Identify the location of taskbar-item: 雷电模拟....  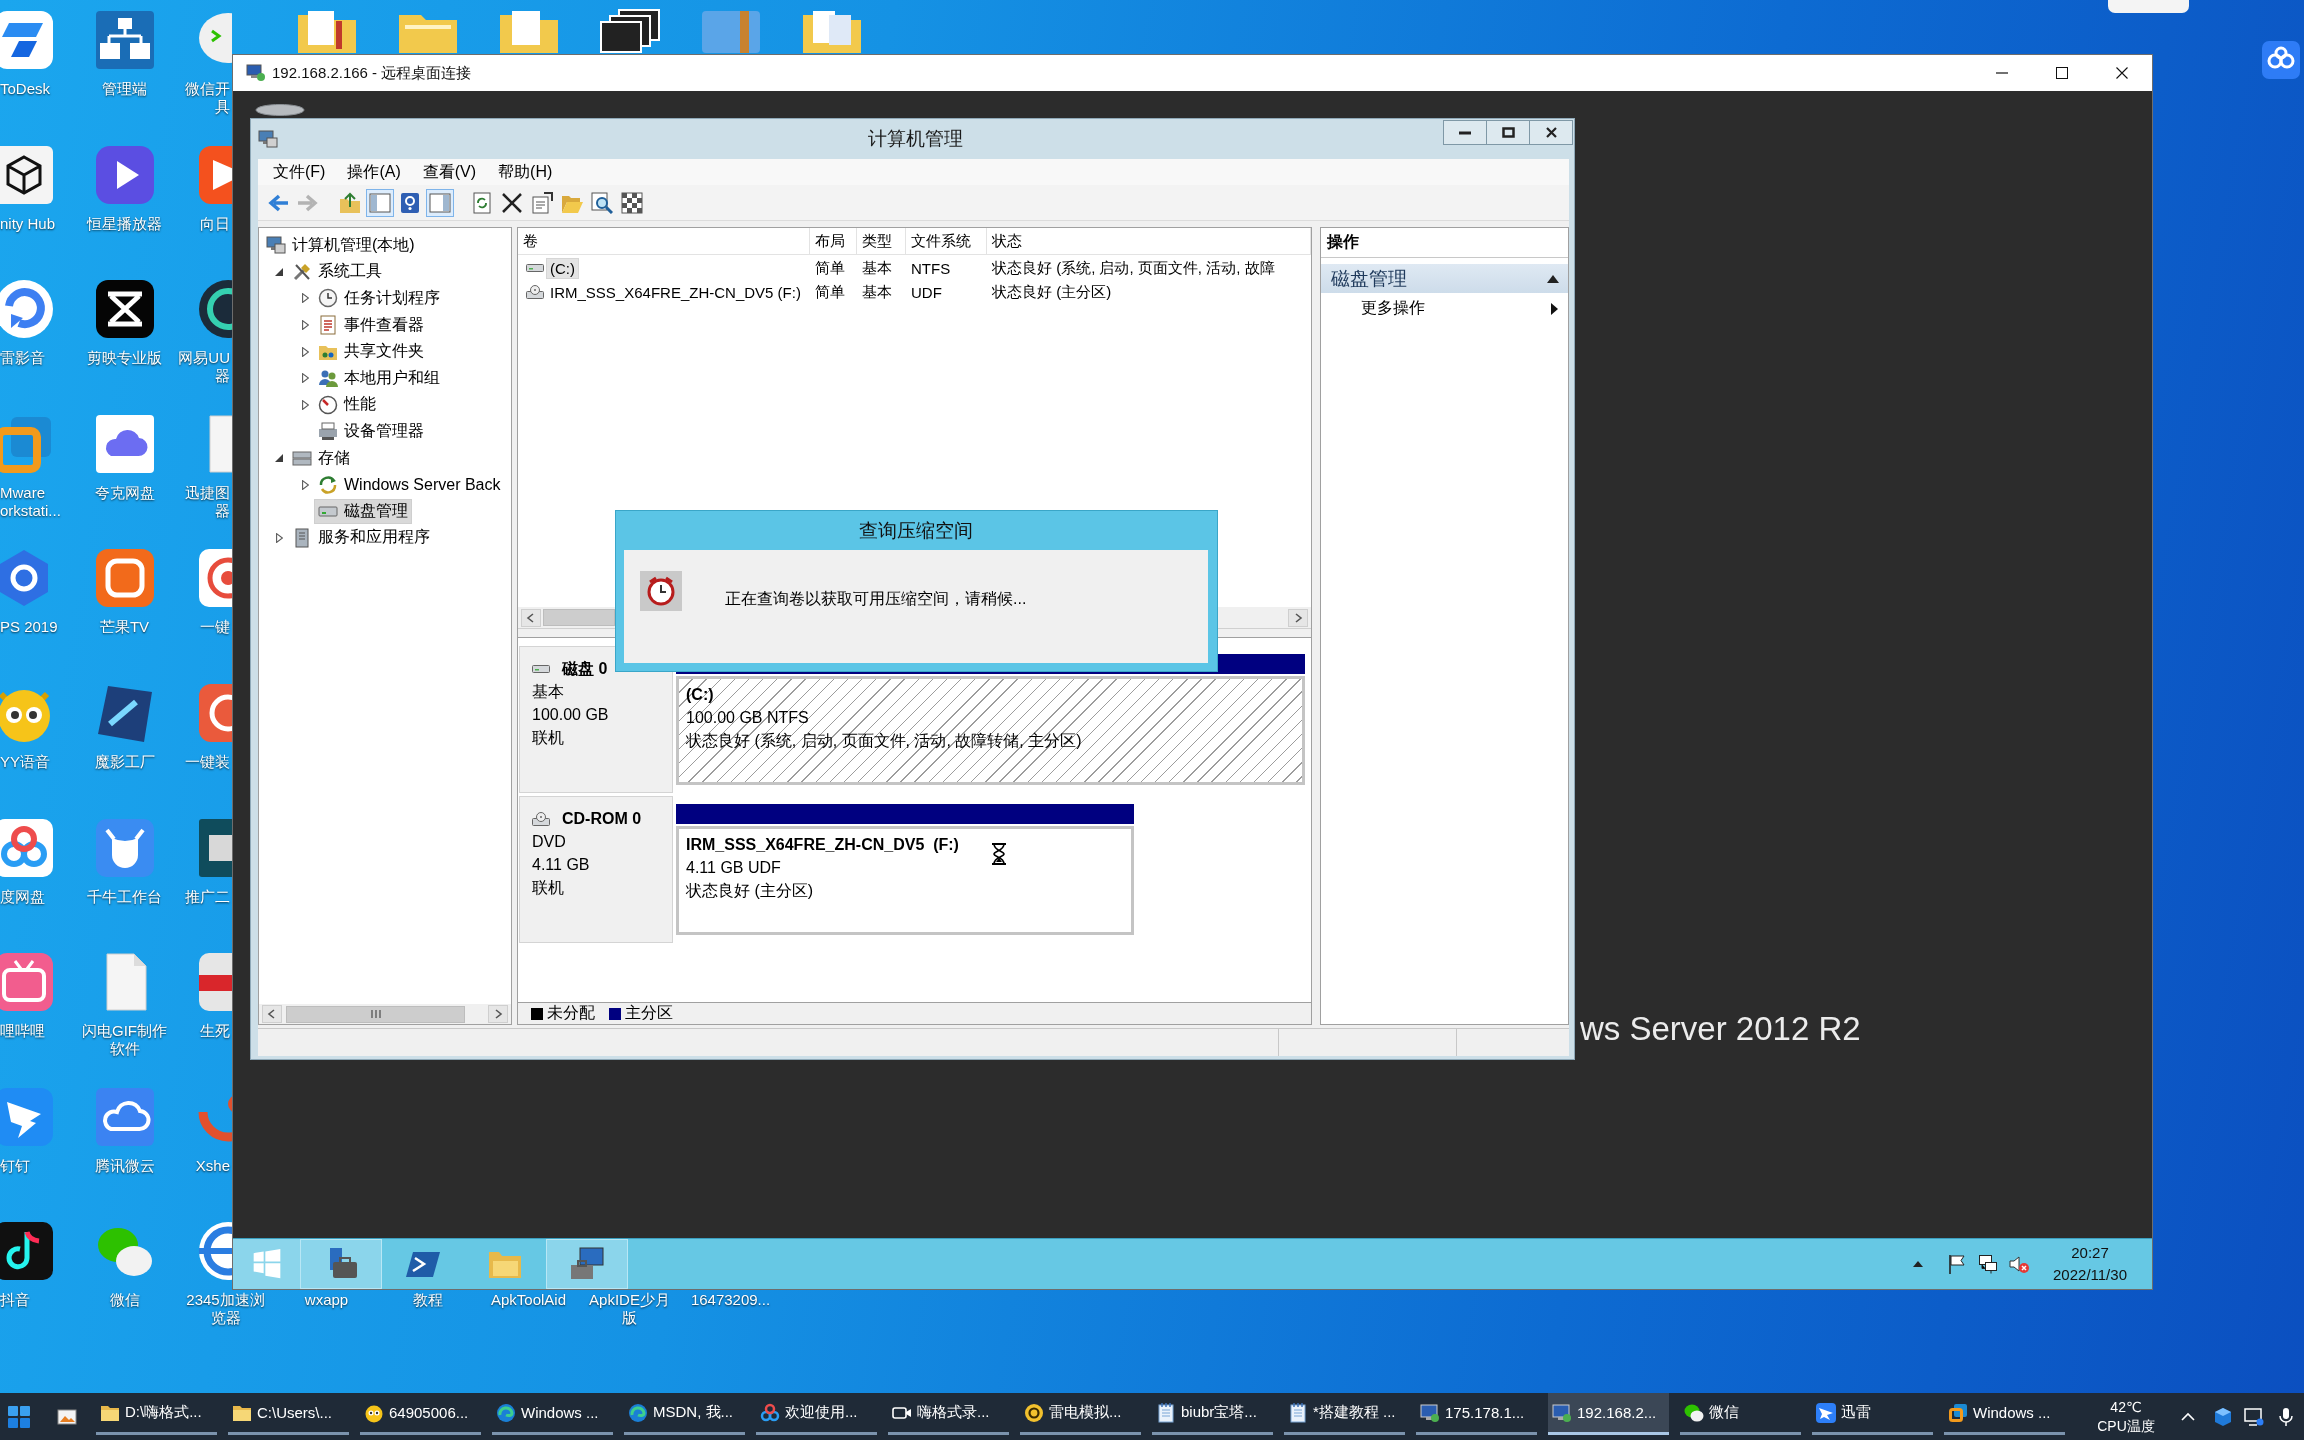
(1080, 1414).